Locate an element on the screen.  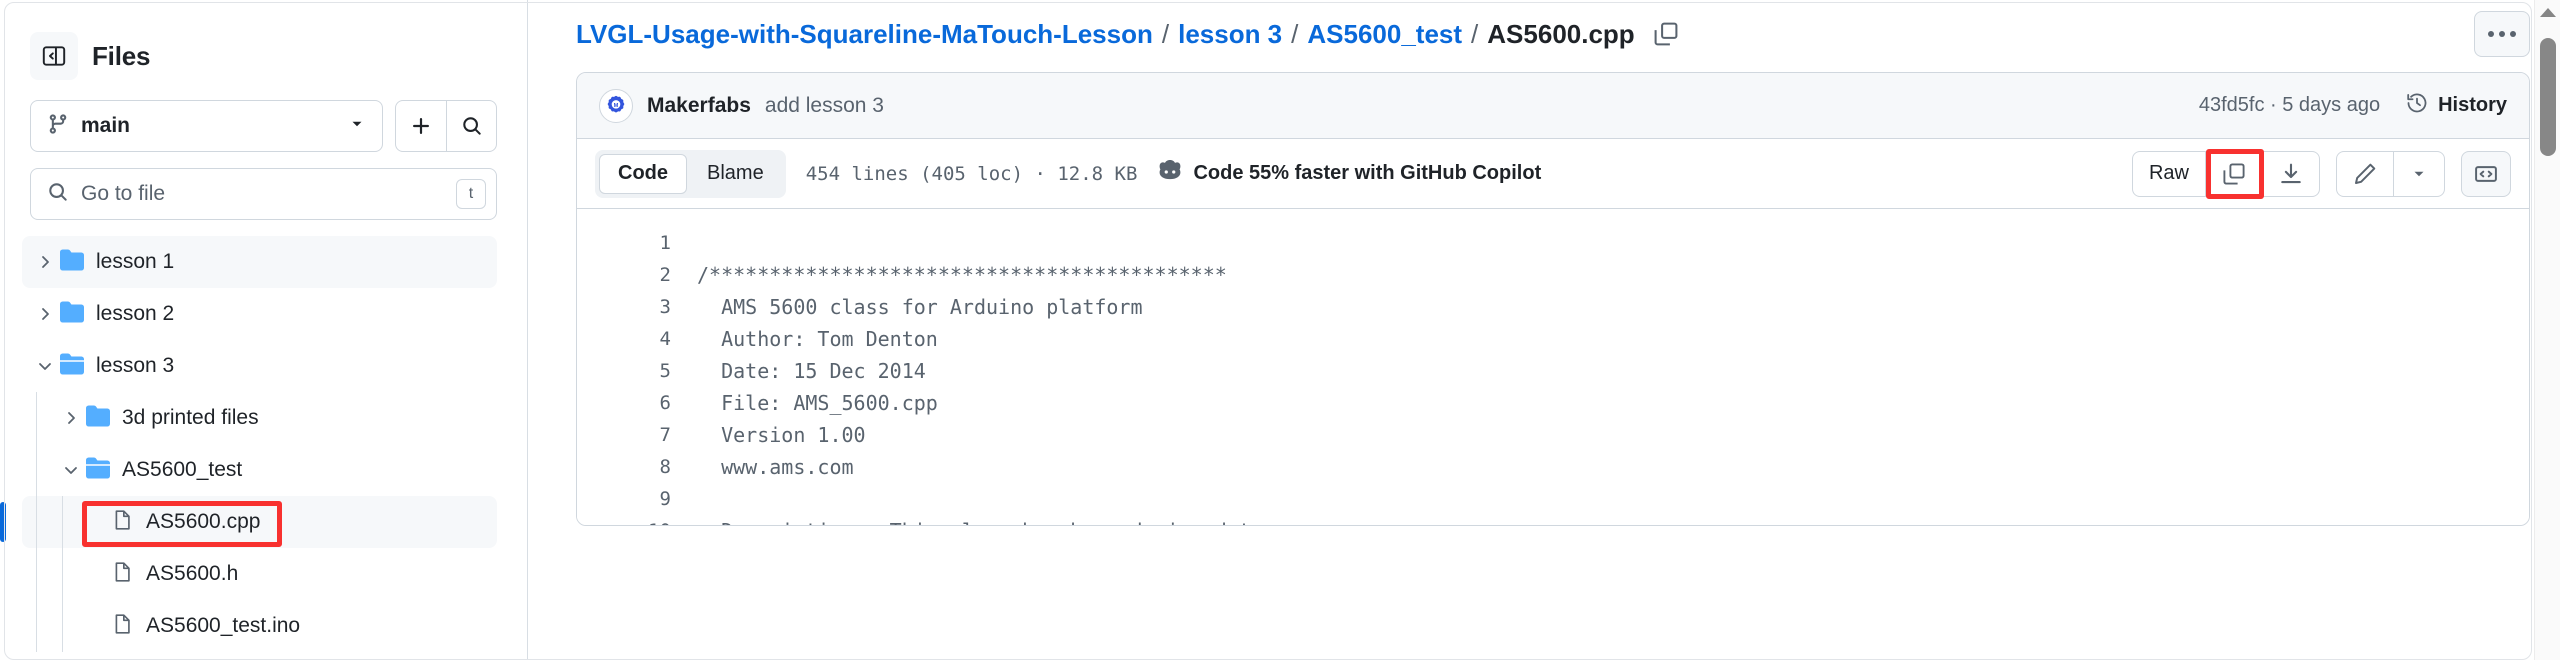
selected-indicator is located at coordinates (3, 522).